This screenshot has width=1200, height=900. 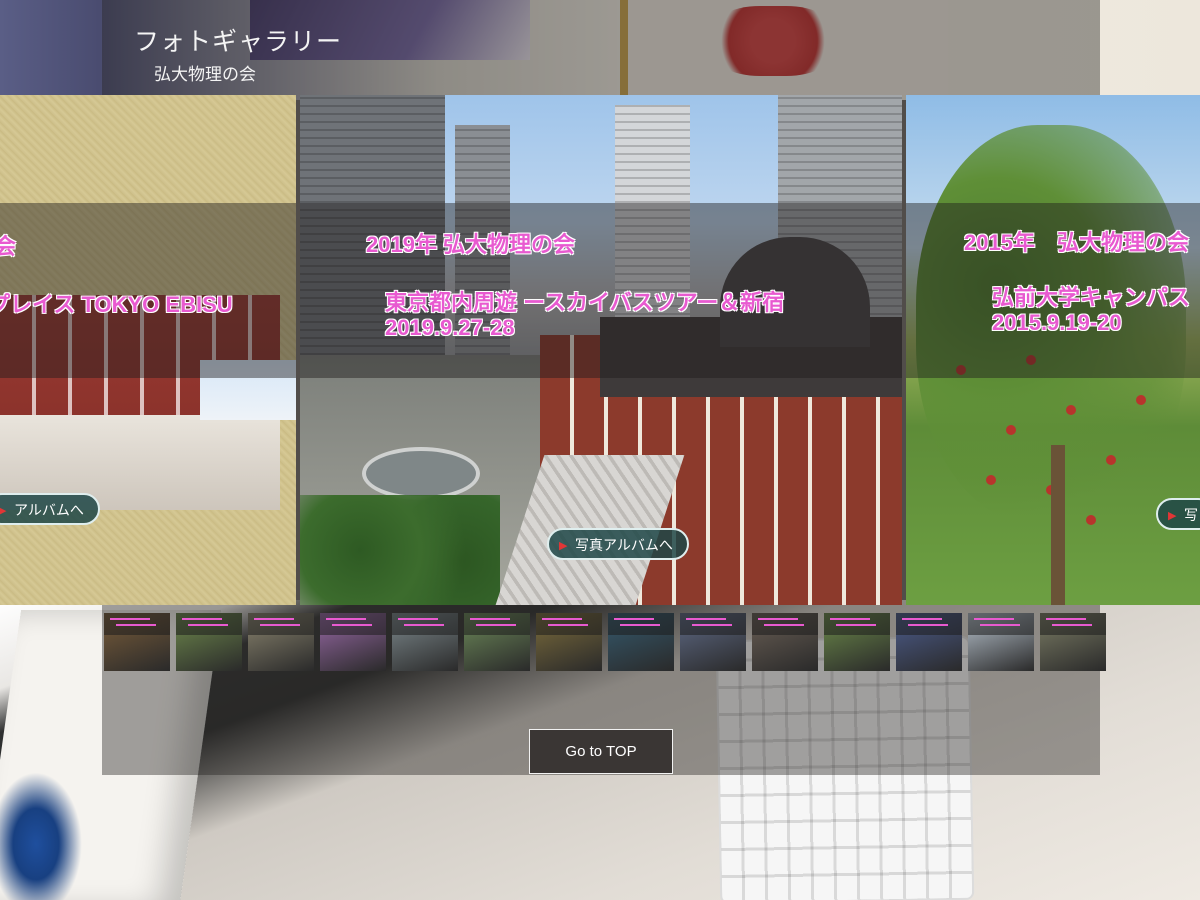 What do you see at coordinates (1057, 322) in the screenshot?
I see `slide-caption-date: 2015.9.19-20` at bounding box center [1057, 322].